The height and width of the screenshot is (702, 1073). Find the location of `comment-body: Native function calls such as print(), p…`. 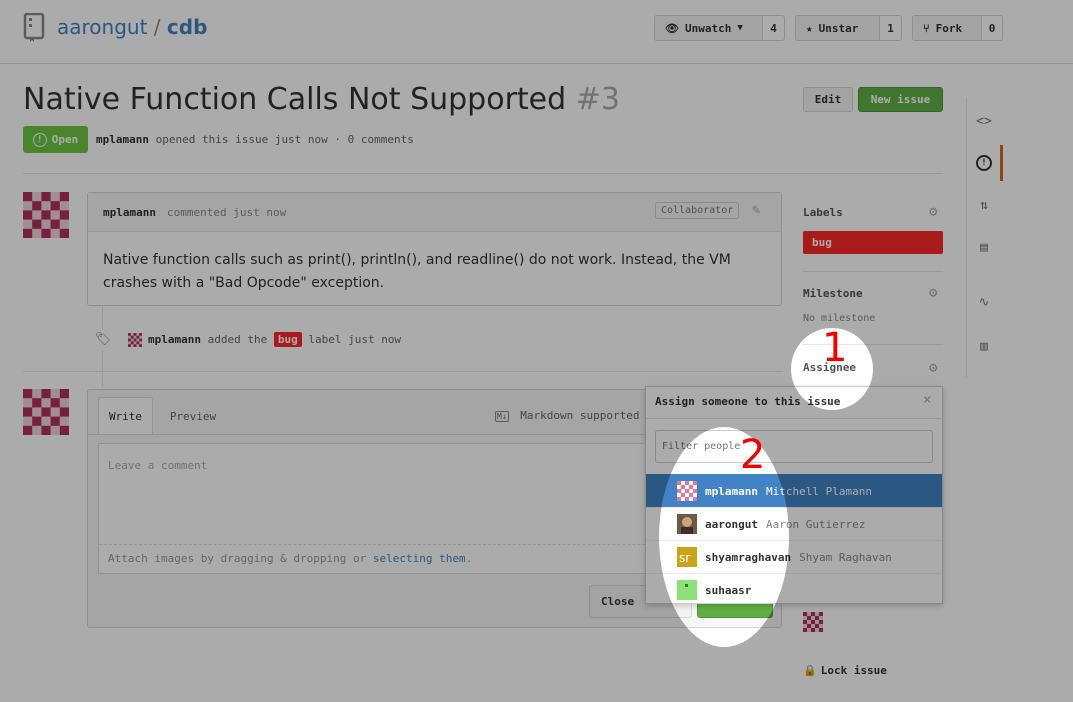

comment-body: Native function calls such as print(), p… is located at coordinates (417, 271).